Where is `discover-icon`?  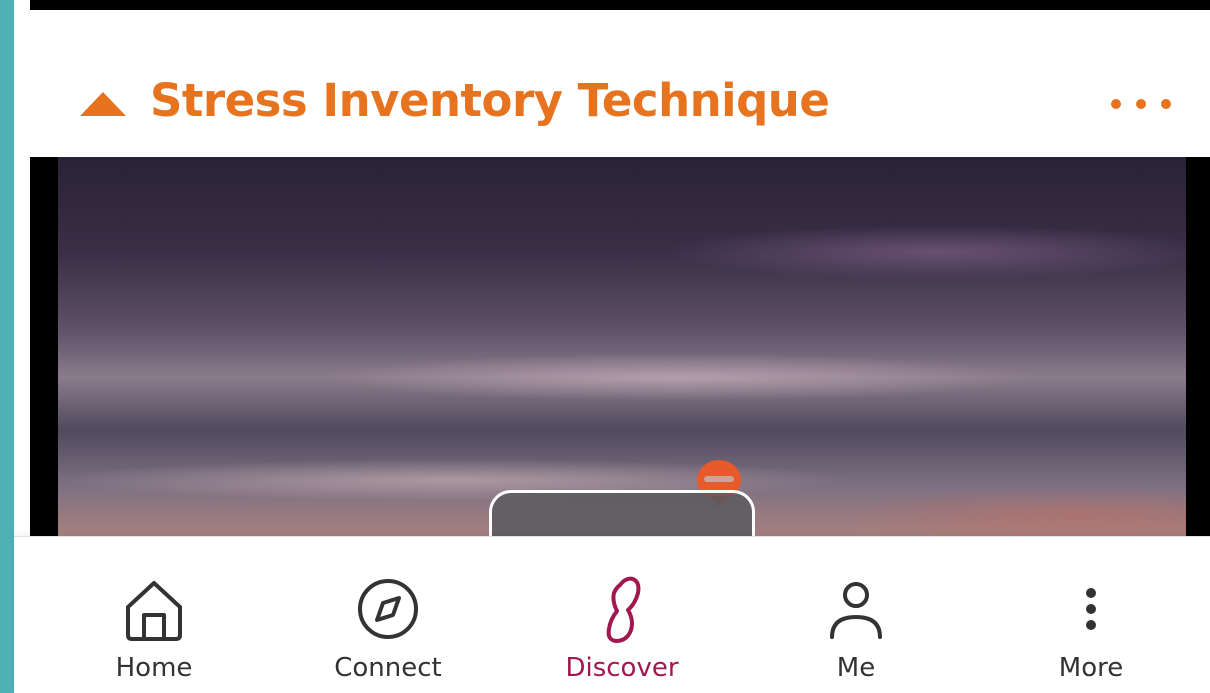 discover-icon is located at coordinates (623, 609).